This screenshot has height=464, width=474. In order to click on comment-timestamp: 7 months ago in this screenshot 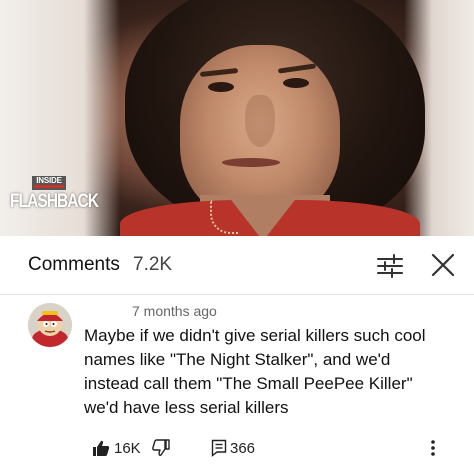, I will do `click(174, 311)`.